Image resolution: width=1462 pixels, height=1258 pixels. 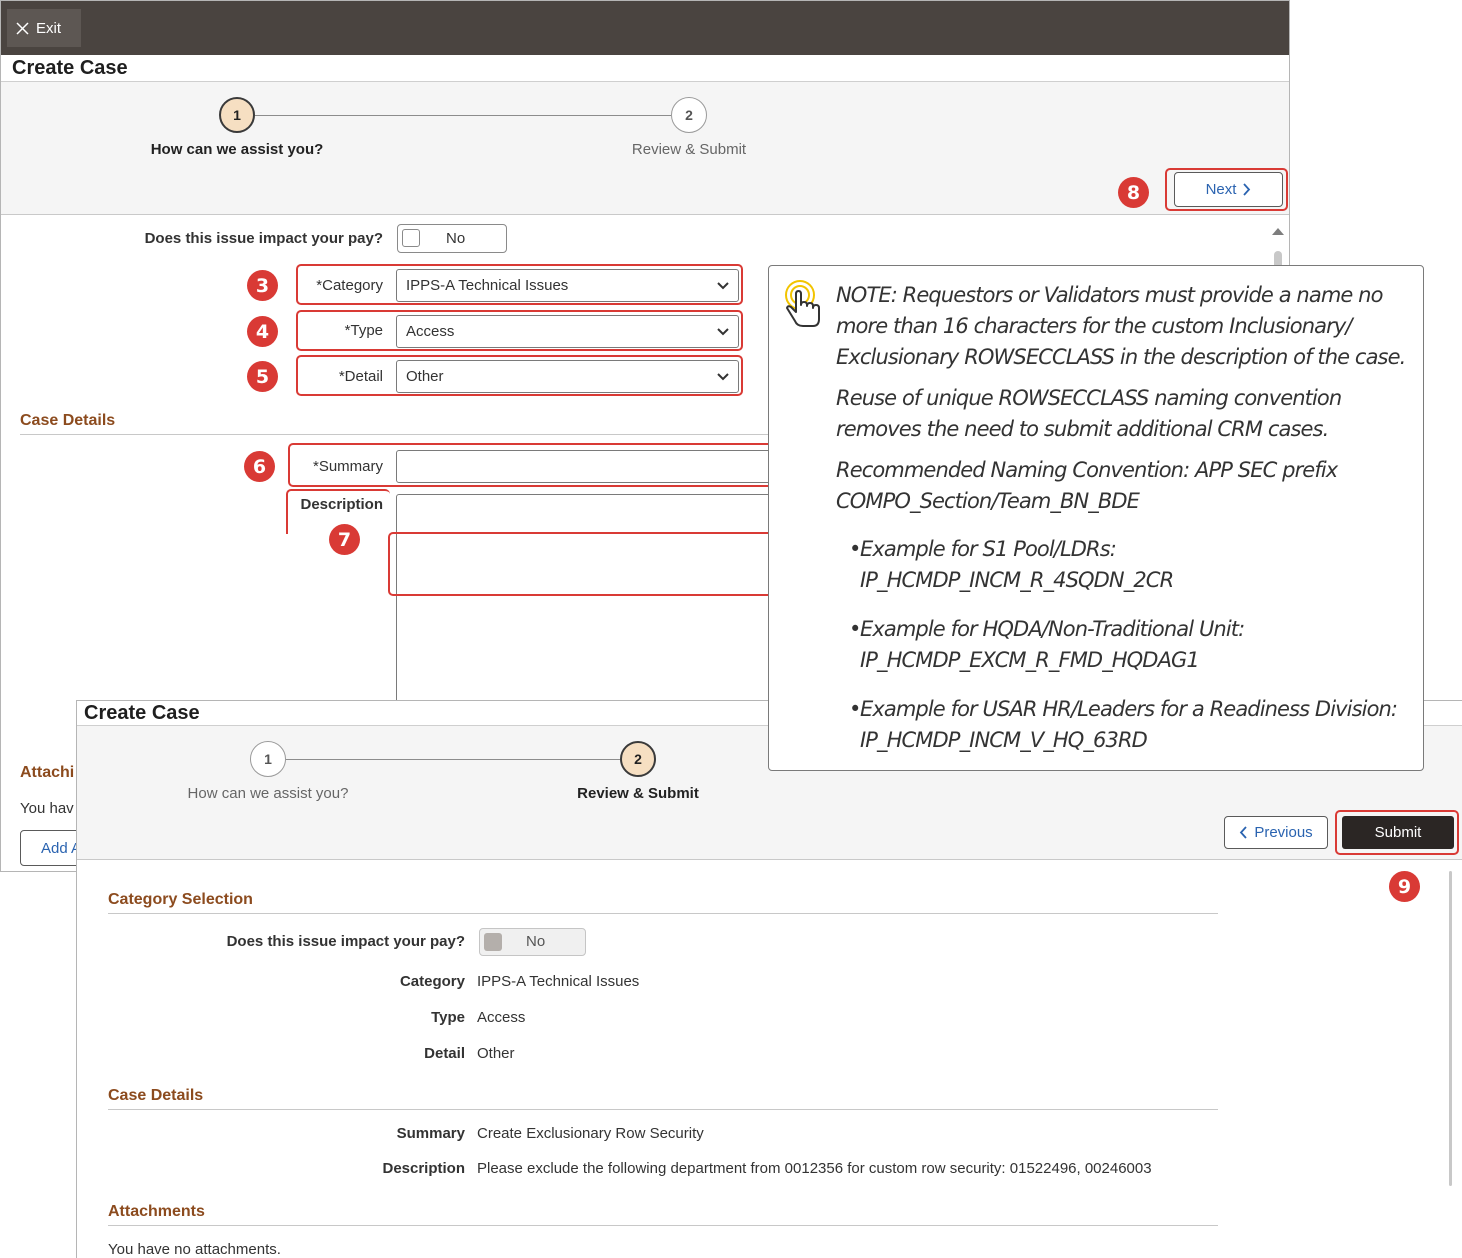 I want to click on annotation-badge-9: 9, so click(x=1404, y=886).